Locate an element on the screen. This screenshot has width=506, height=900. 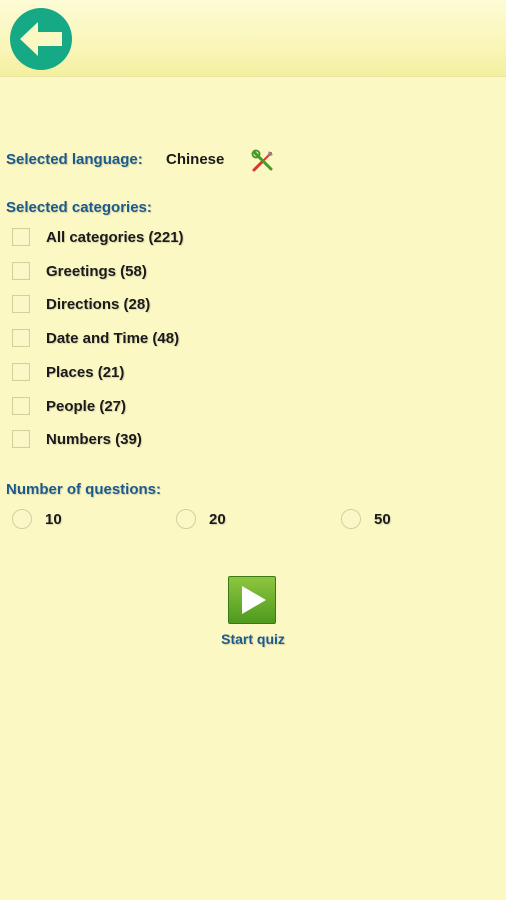
category-numbers: Numbers (39) is located at coordinates (77, 439).